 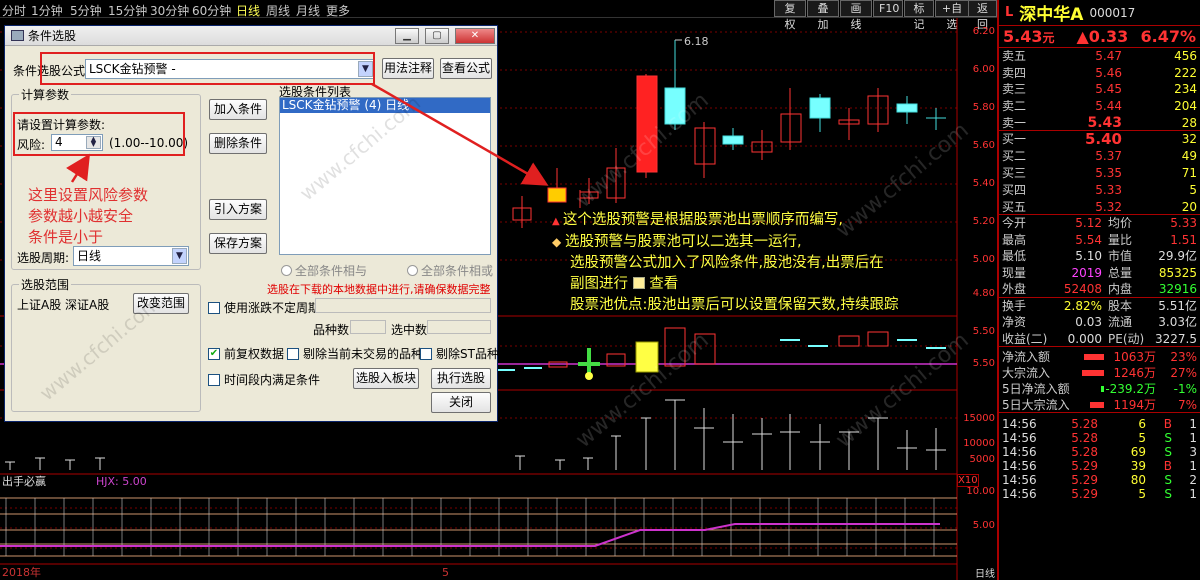 I want to click on exclude-untraded-checkbox: 剔除当前未交易的品种, so click(x=355, y=353).